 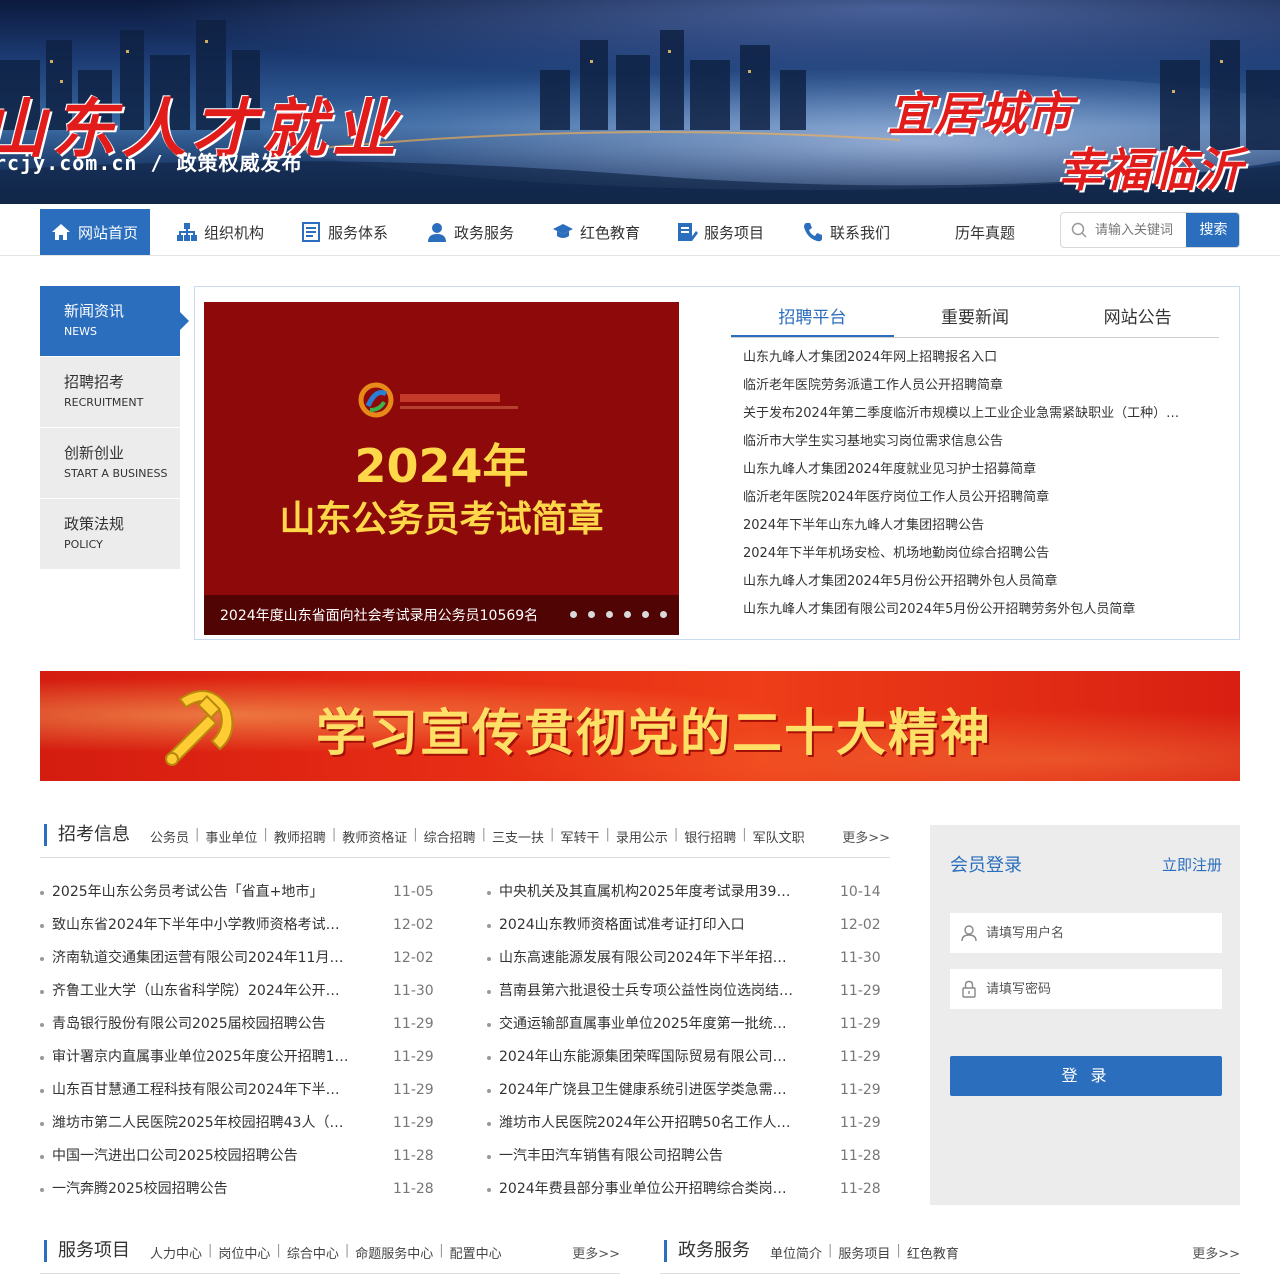 I want to click on category-link: 配置中心, so click(x=476, y=1252).